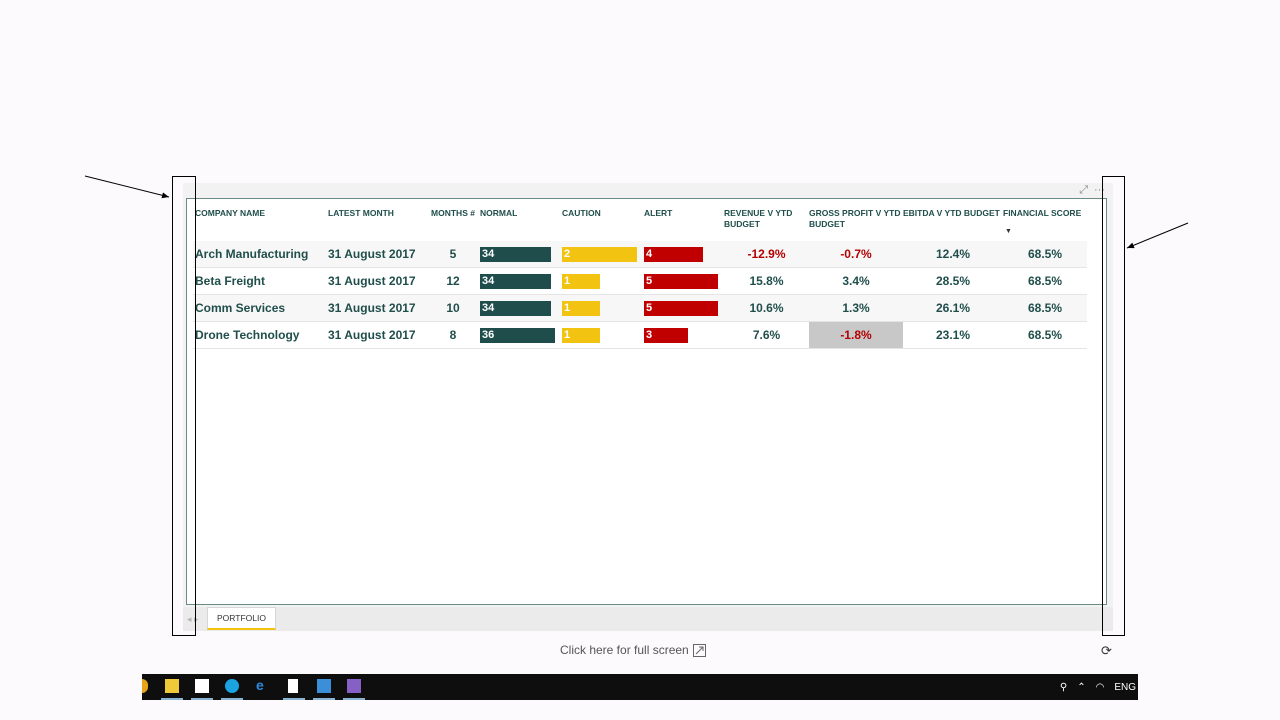 The width and height of the screenshot is (1280, 720). I want to click on fullscreen-link: Click here for full screen, so click(633, 650).